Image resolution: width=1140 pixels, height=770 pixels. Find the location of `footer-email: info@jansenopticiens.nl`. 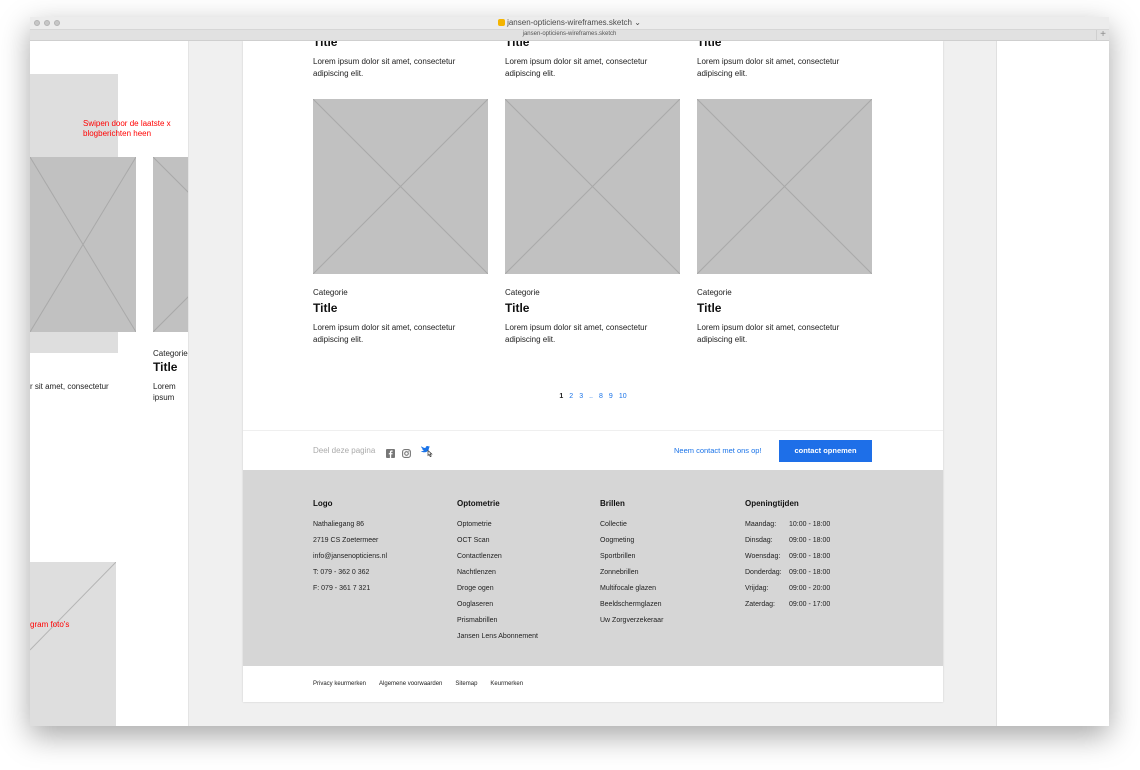

footer-email: info@jansenopticiens.nl is located at coordinates (350, 557).